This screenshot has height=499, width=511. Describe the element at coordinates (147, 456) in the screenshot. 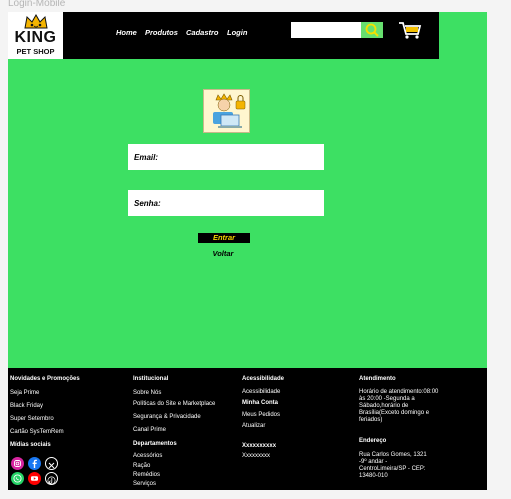

I see `footer-link-acessorios: Acessórios` at that location.